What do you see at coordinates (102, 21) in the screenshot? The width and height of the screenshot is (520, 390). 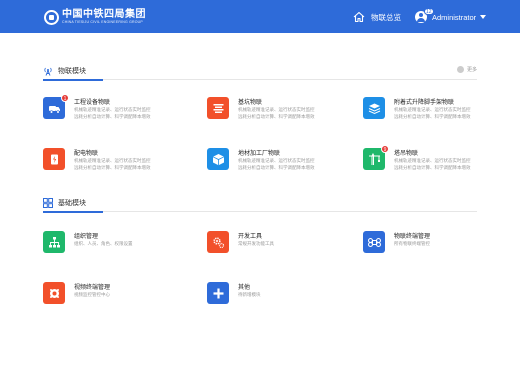 I see `logo-subtitle: CHINA TIESIJU CIVIL ENGINEERING GROUP` at bounding box center [102, 21].